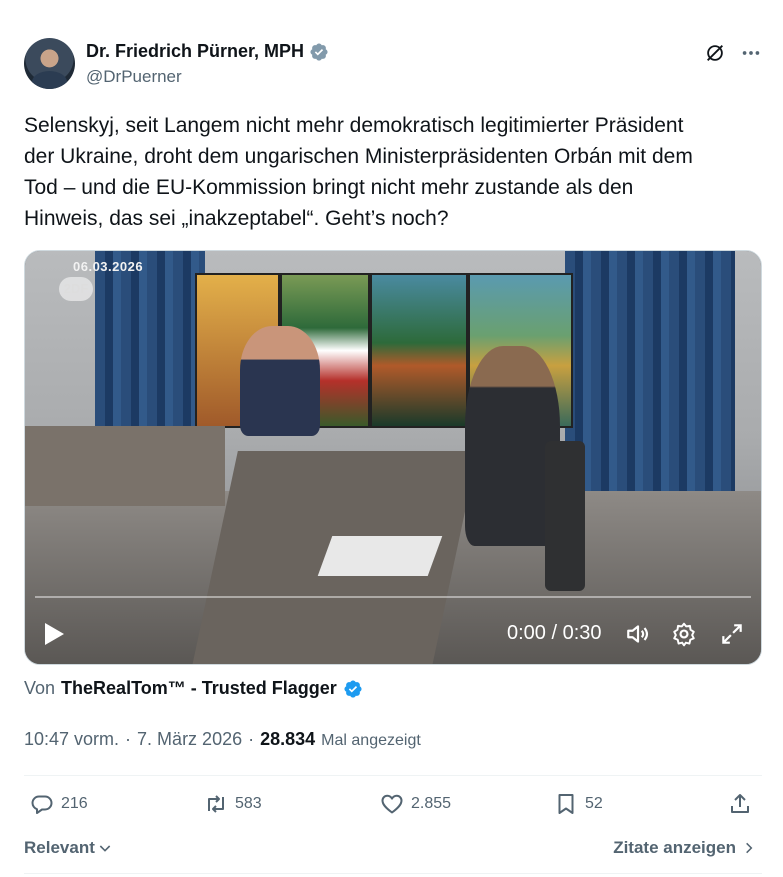  What do you see at coordinates (195, 51) in the screenshot?
I see `author-name: Dr. Friedrich Pürner, MPH` at bounding box center [195, 51].